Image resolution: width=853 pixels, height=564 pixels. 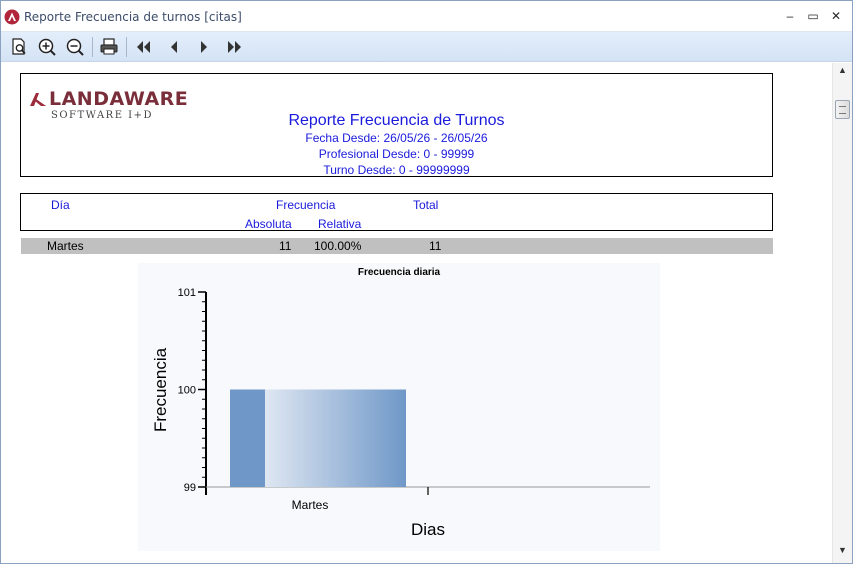 What do you see at coordinates (204, 47) in the screenshot?
I see `next-page-icon` at bounding box center [204, 47].